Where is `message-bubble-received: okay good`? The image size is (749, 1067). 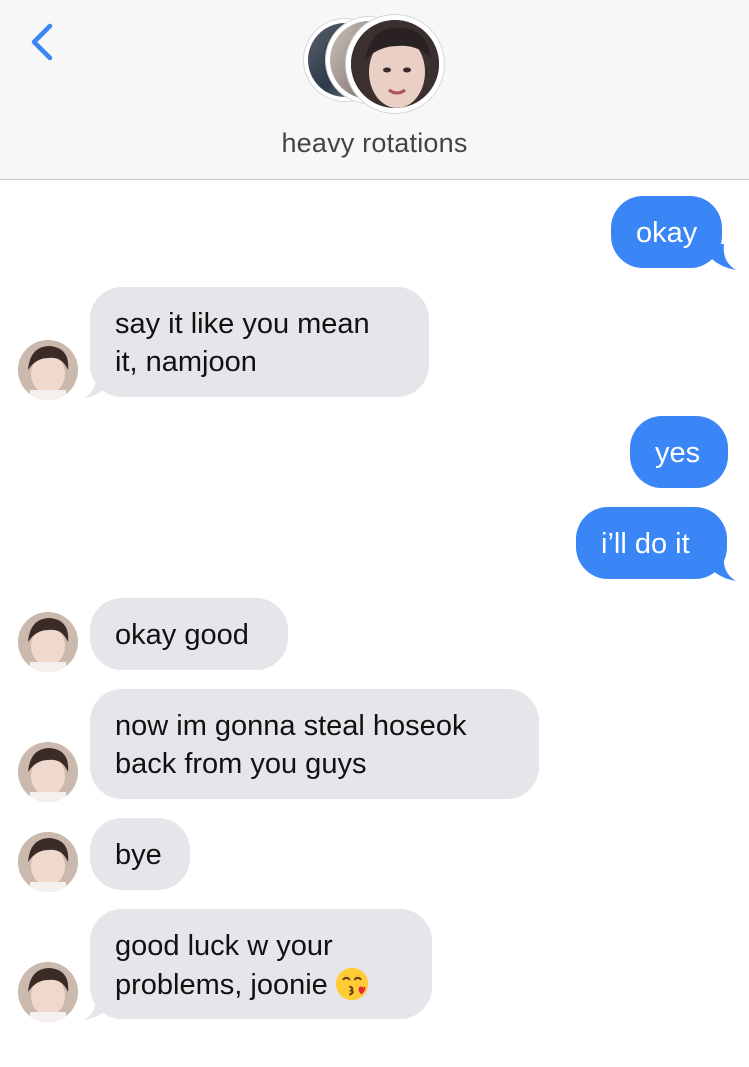
message-bubble-received: okay good is located at coordinates (189, 634).